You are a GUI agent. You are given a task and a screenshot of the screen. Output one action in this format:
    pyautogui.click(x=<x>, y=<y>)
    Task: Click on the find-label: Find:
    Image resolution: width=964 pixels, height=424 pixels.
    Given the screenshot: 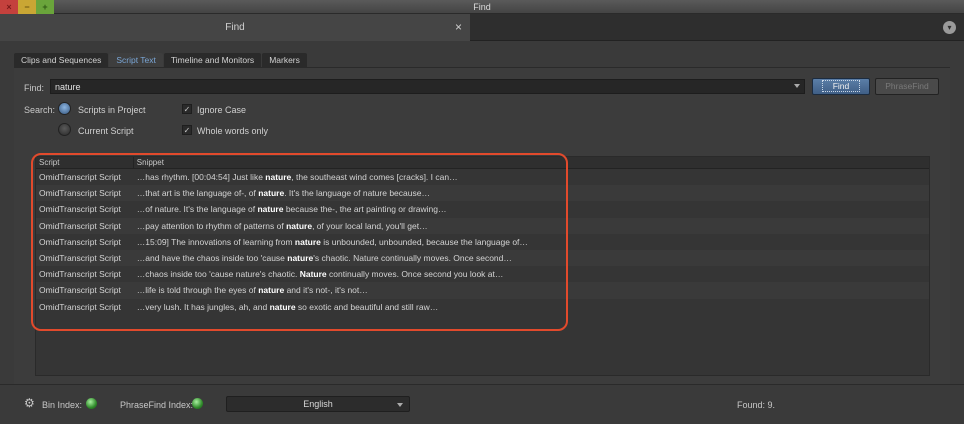 What is the action you would take?
    pyautogui.click(x=34, y=88)
    